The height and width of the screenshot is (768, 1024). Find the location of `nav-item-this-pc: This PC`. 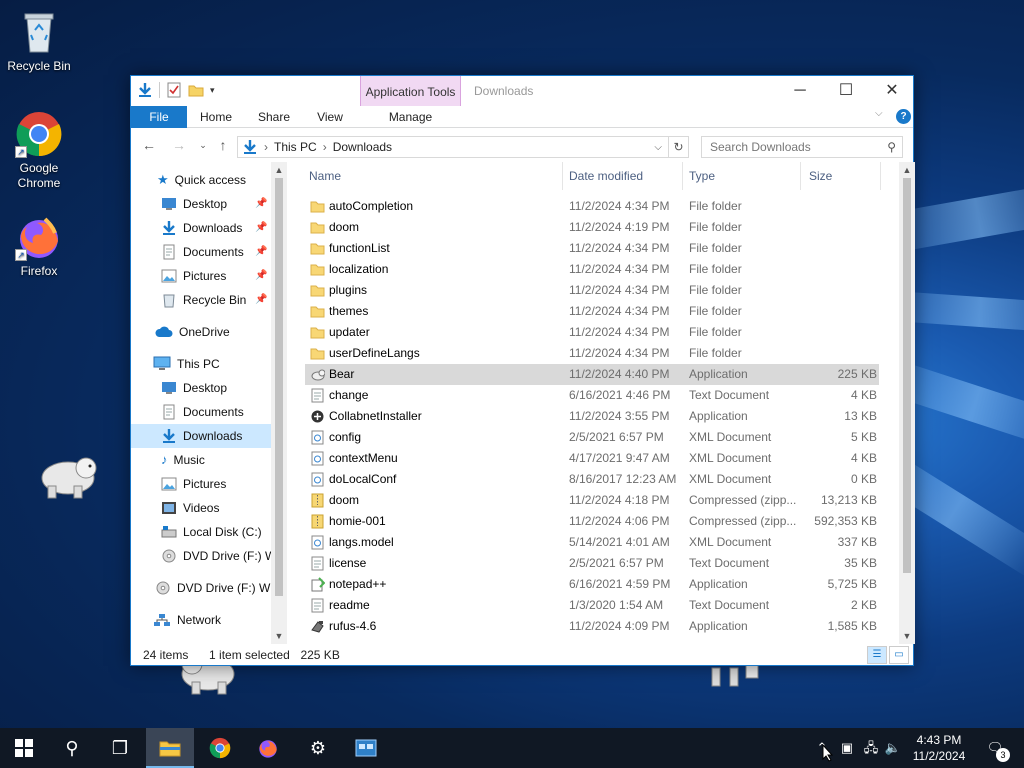

nav-item-this-pc: This PC is located at coordinates (201, 364).